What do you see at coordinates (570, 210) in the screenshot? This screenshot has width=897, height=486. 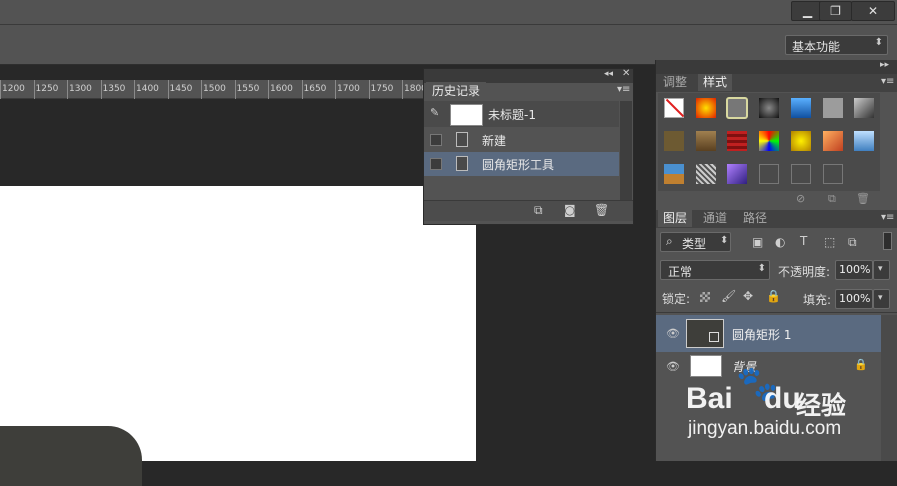 I see `camera-icon: ◙` at bounding box center [570, 210].